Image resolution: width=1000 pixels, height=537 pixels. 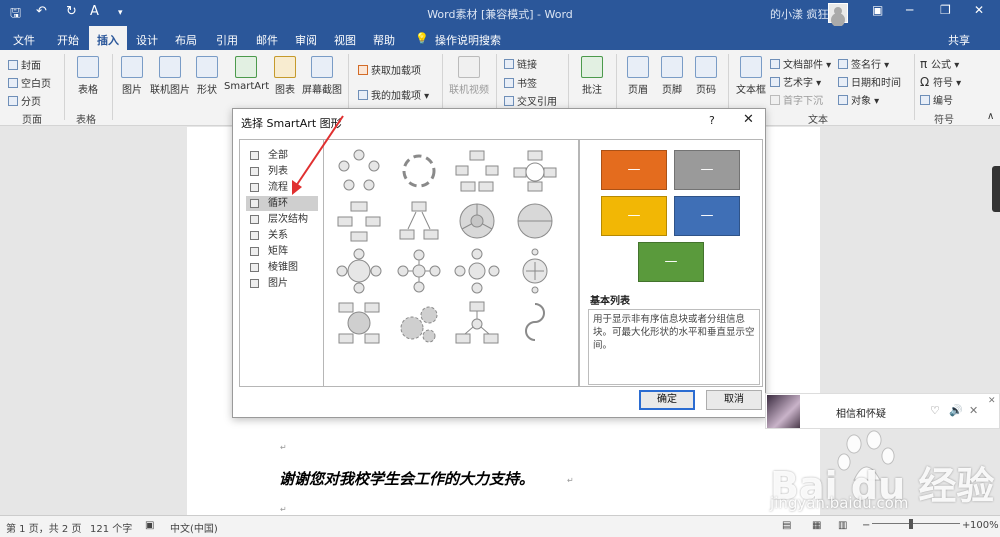 What do you see at coordinates (419, 323) in the screenshot?
I see `layout-gear` at bounding box center [419, 323].